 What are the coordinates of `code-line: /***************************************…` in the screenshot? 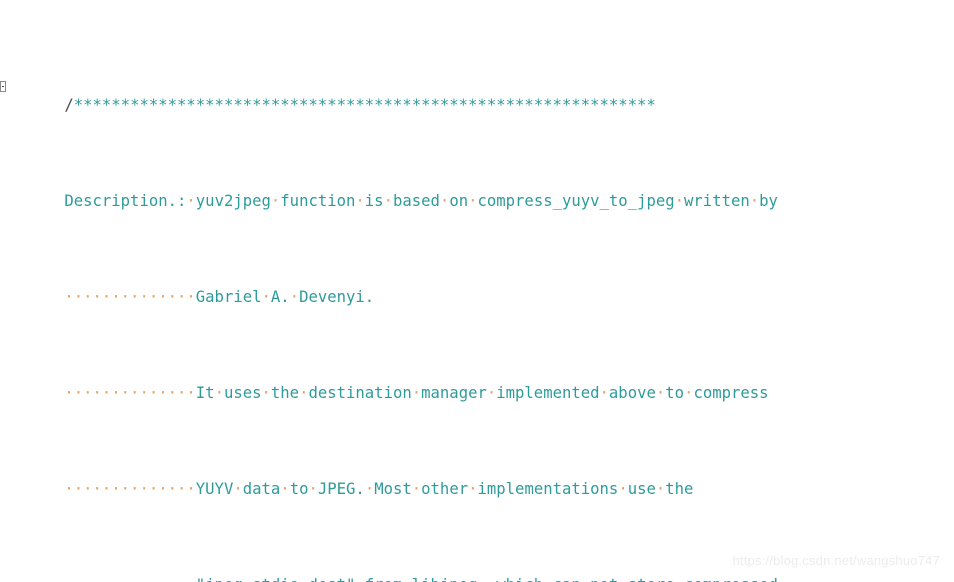 It's located at (477, 95).